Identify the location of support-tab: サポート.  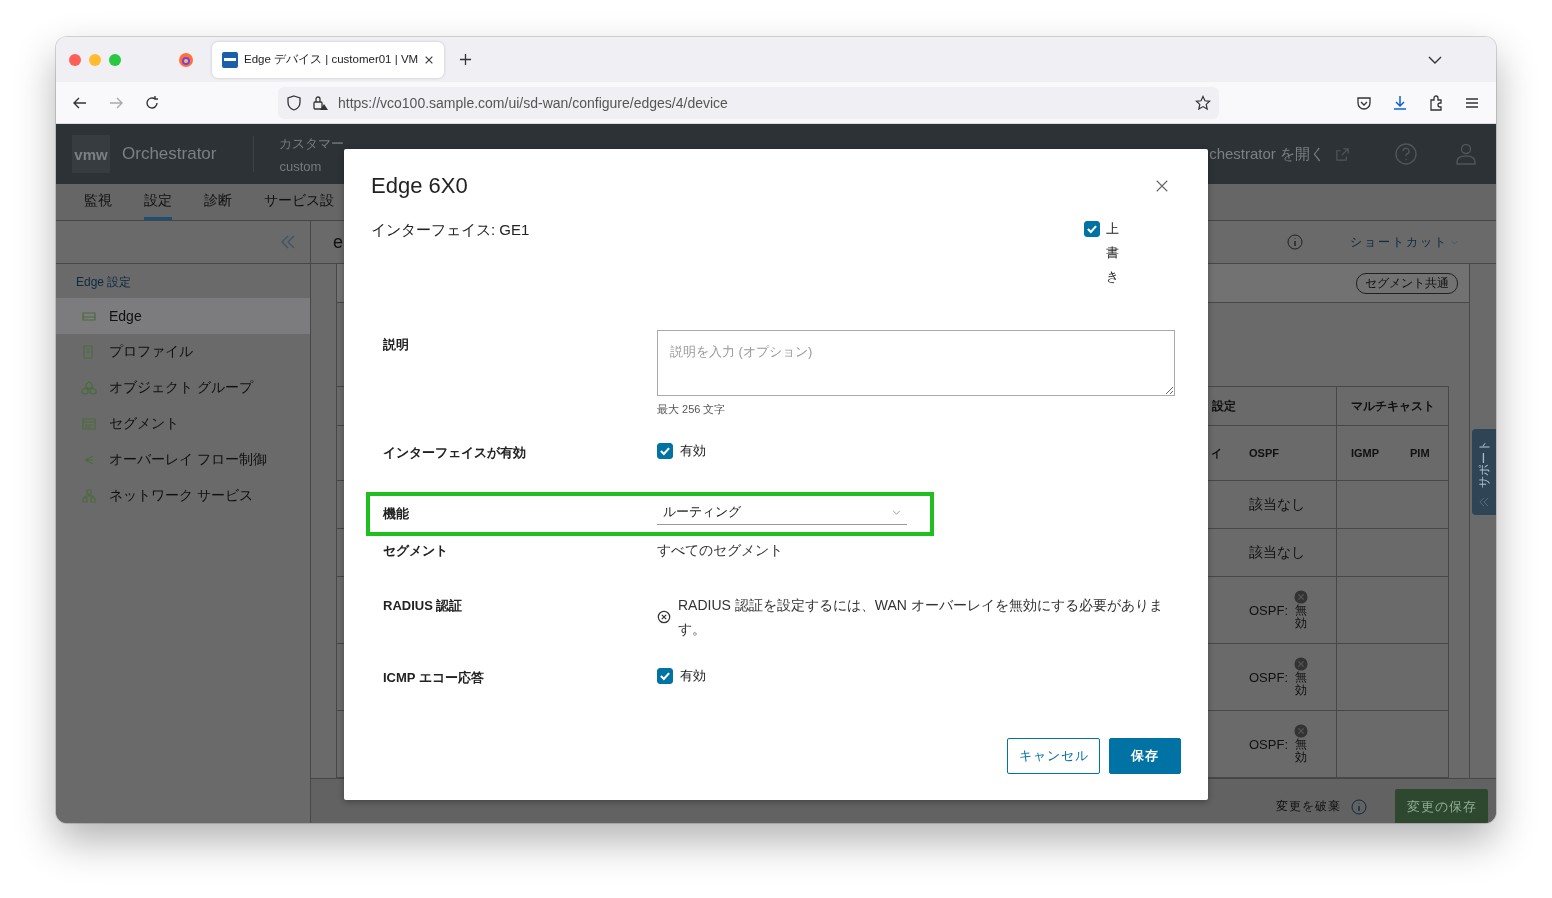
(1484, 472).